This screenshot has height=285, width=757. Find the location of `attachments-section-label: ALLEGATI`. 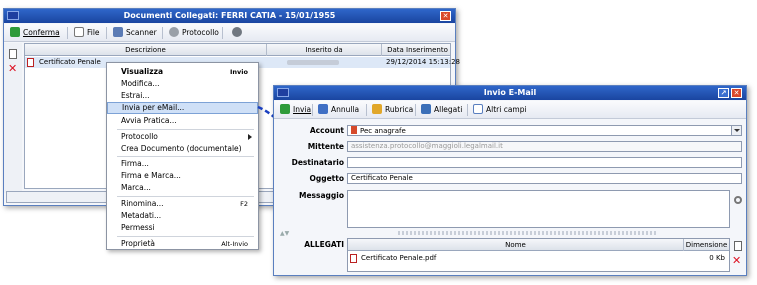

attachments-section-label: ALLEGATI is located at coordinates (324, 244).